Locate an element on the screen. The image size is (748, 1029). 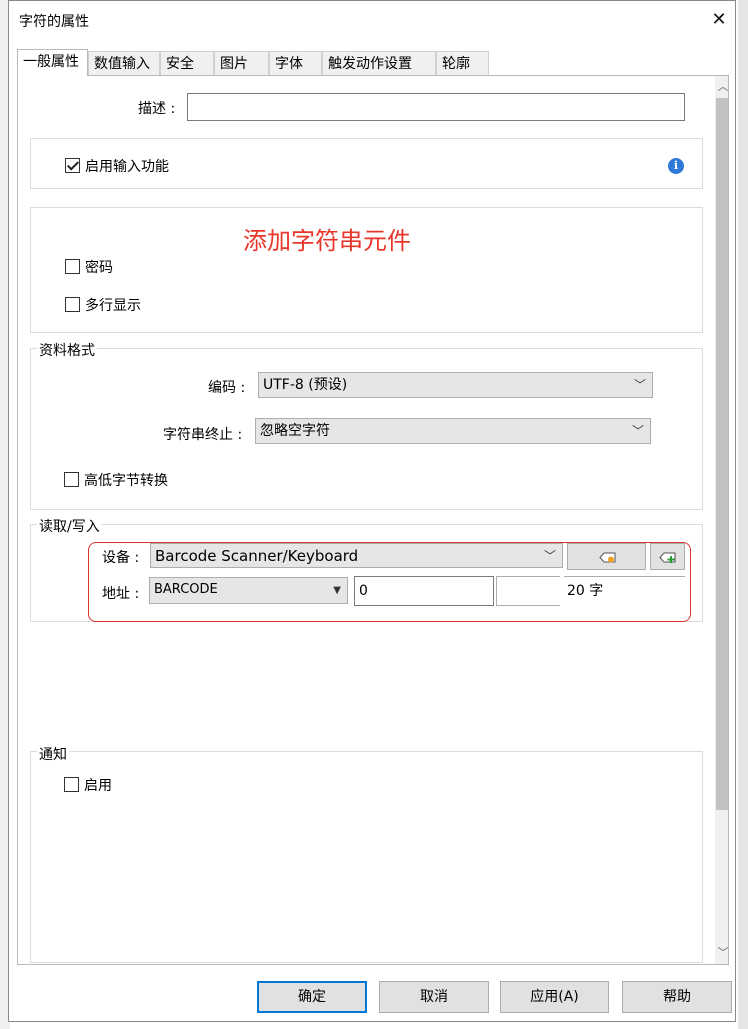
data-format-legend: 资料格式 is located at coordinates (67, 350).